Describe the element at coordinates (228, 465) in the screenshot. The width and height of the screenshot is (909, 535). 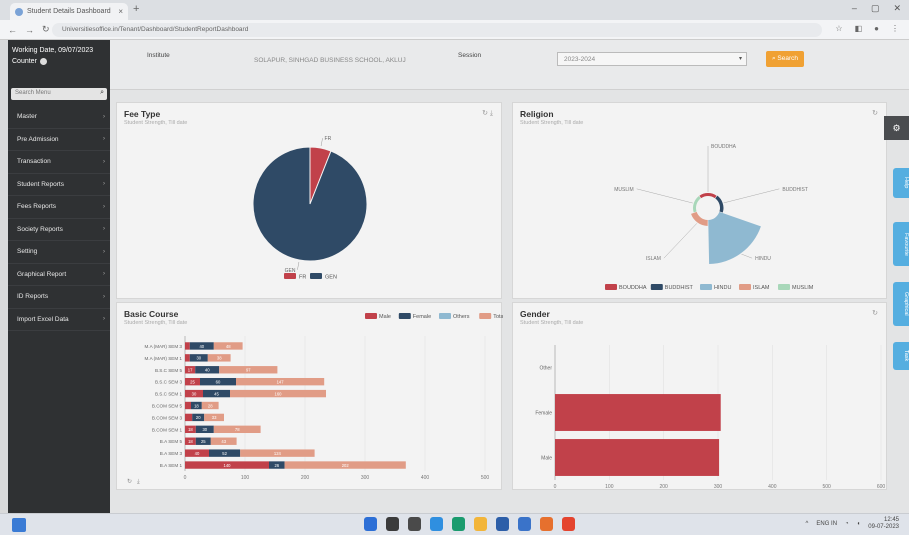
I see `bar-data-label: 140` at that location.